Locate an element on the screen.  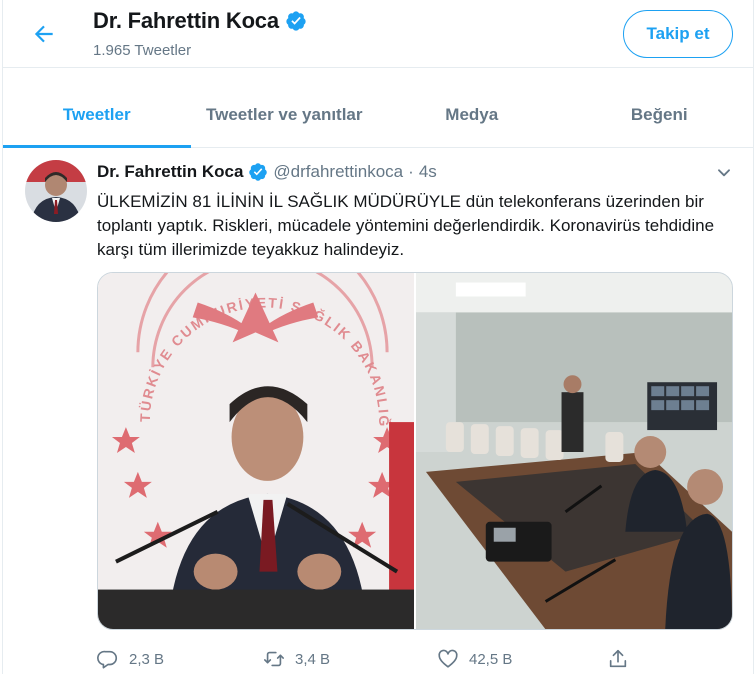
retweet-button: 3,4 B is located at coordinates (296, 659).